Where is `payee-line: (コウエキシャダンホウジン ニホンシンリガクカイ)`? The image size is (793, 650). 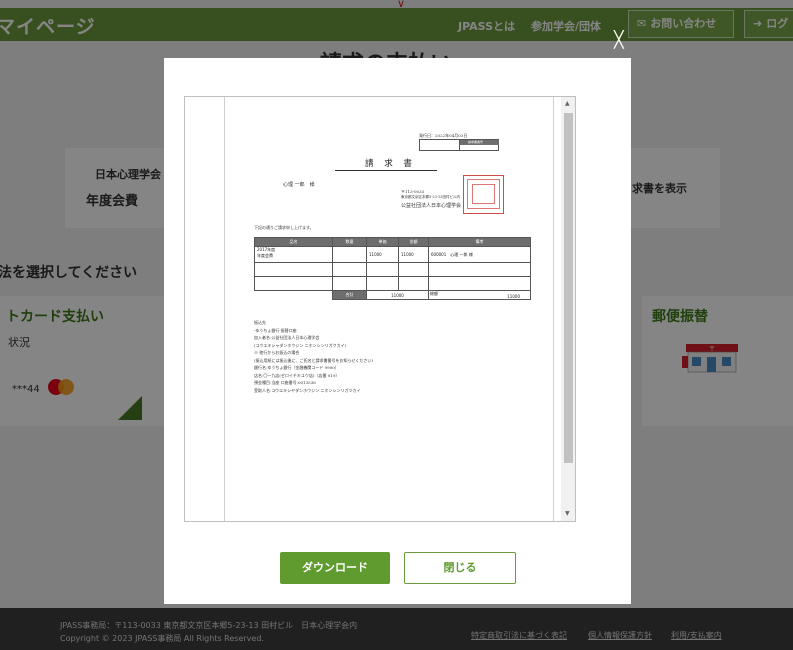
payee-line: (コウエキシャダンホウジン ニホンシンリガクカイ) is located at coordinates (300, 345).